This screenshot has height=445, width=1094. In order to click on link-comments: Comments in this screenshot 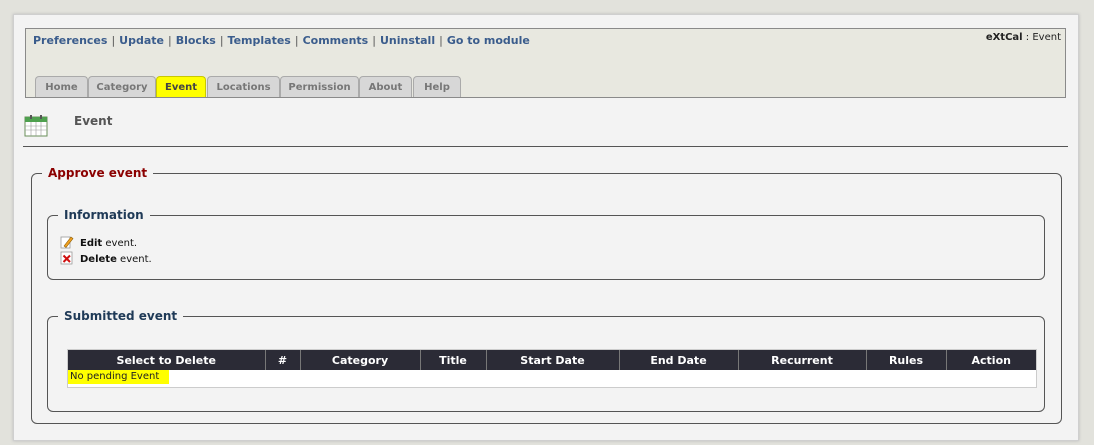, I will do `click(336, 40)`.